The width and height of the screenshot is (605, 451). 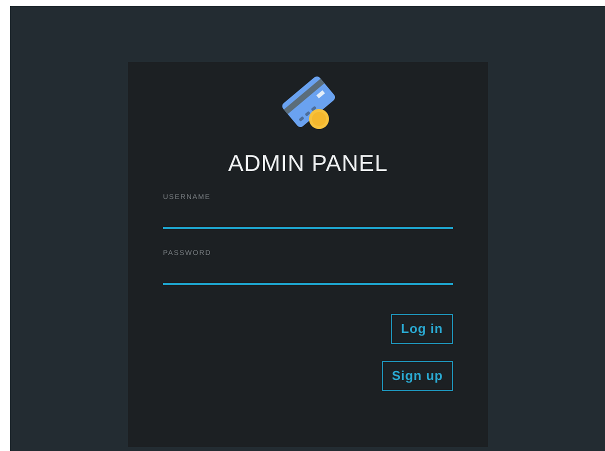 I want to click on signup-button: Sign up, so click(x=417, y=376).